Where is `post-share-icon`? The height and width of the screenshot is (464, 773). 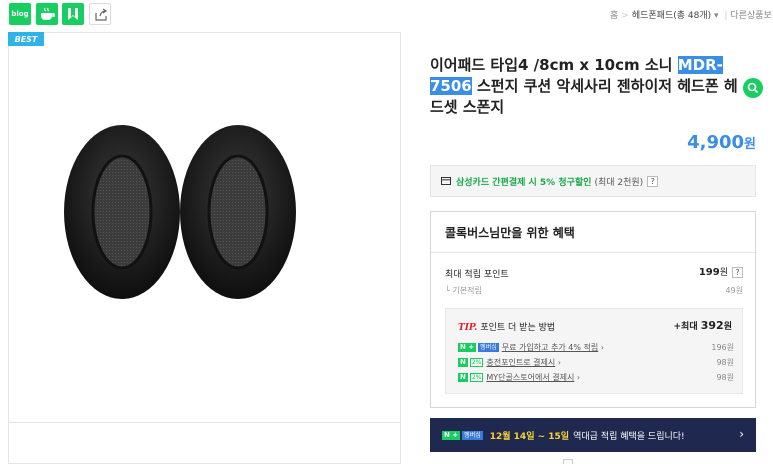
post-share-icon is located at coordinates (73, 14).